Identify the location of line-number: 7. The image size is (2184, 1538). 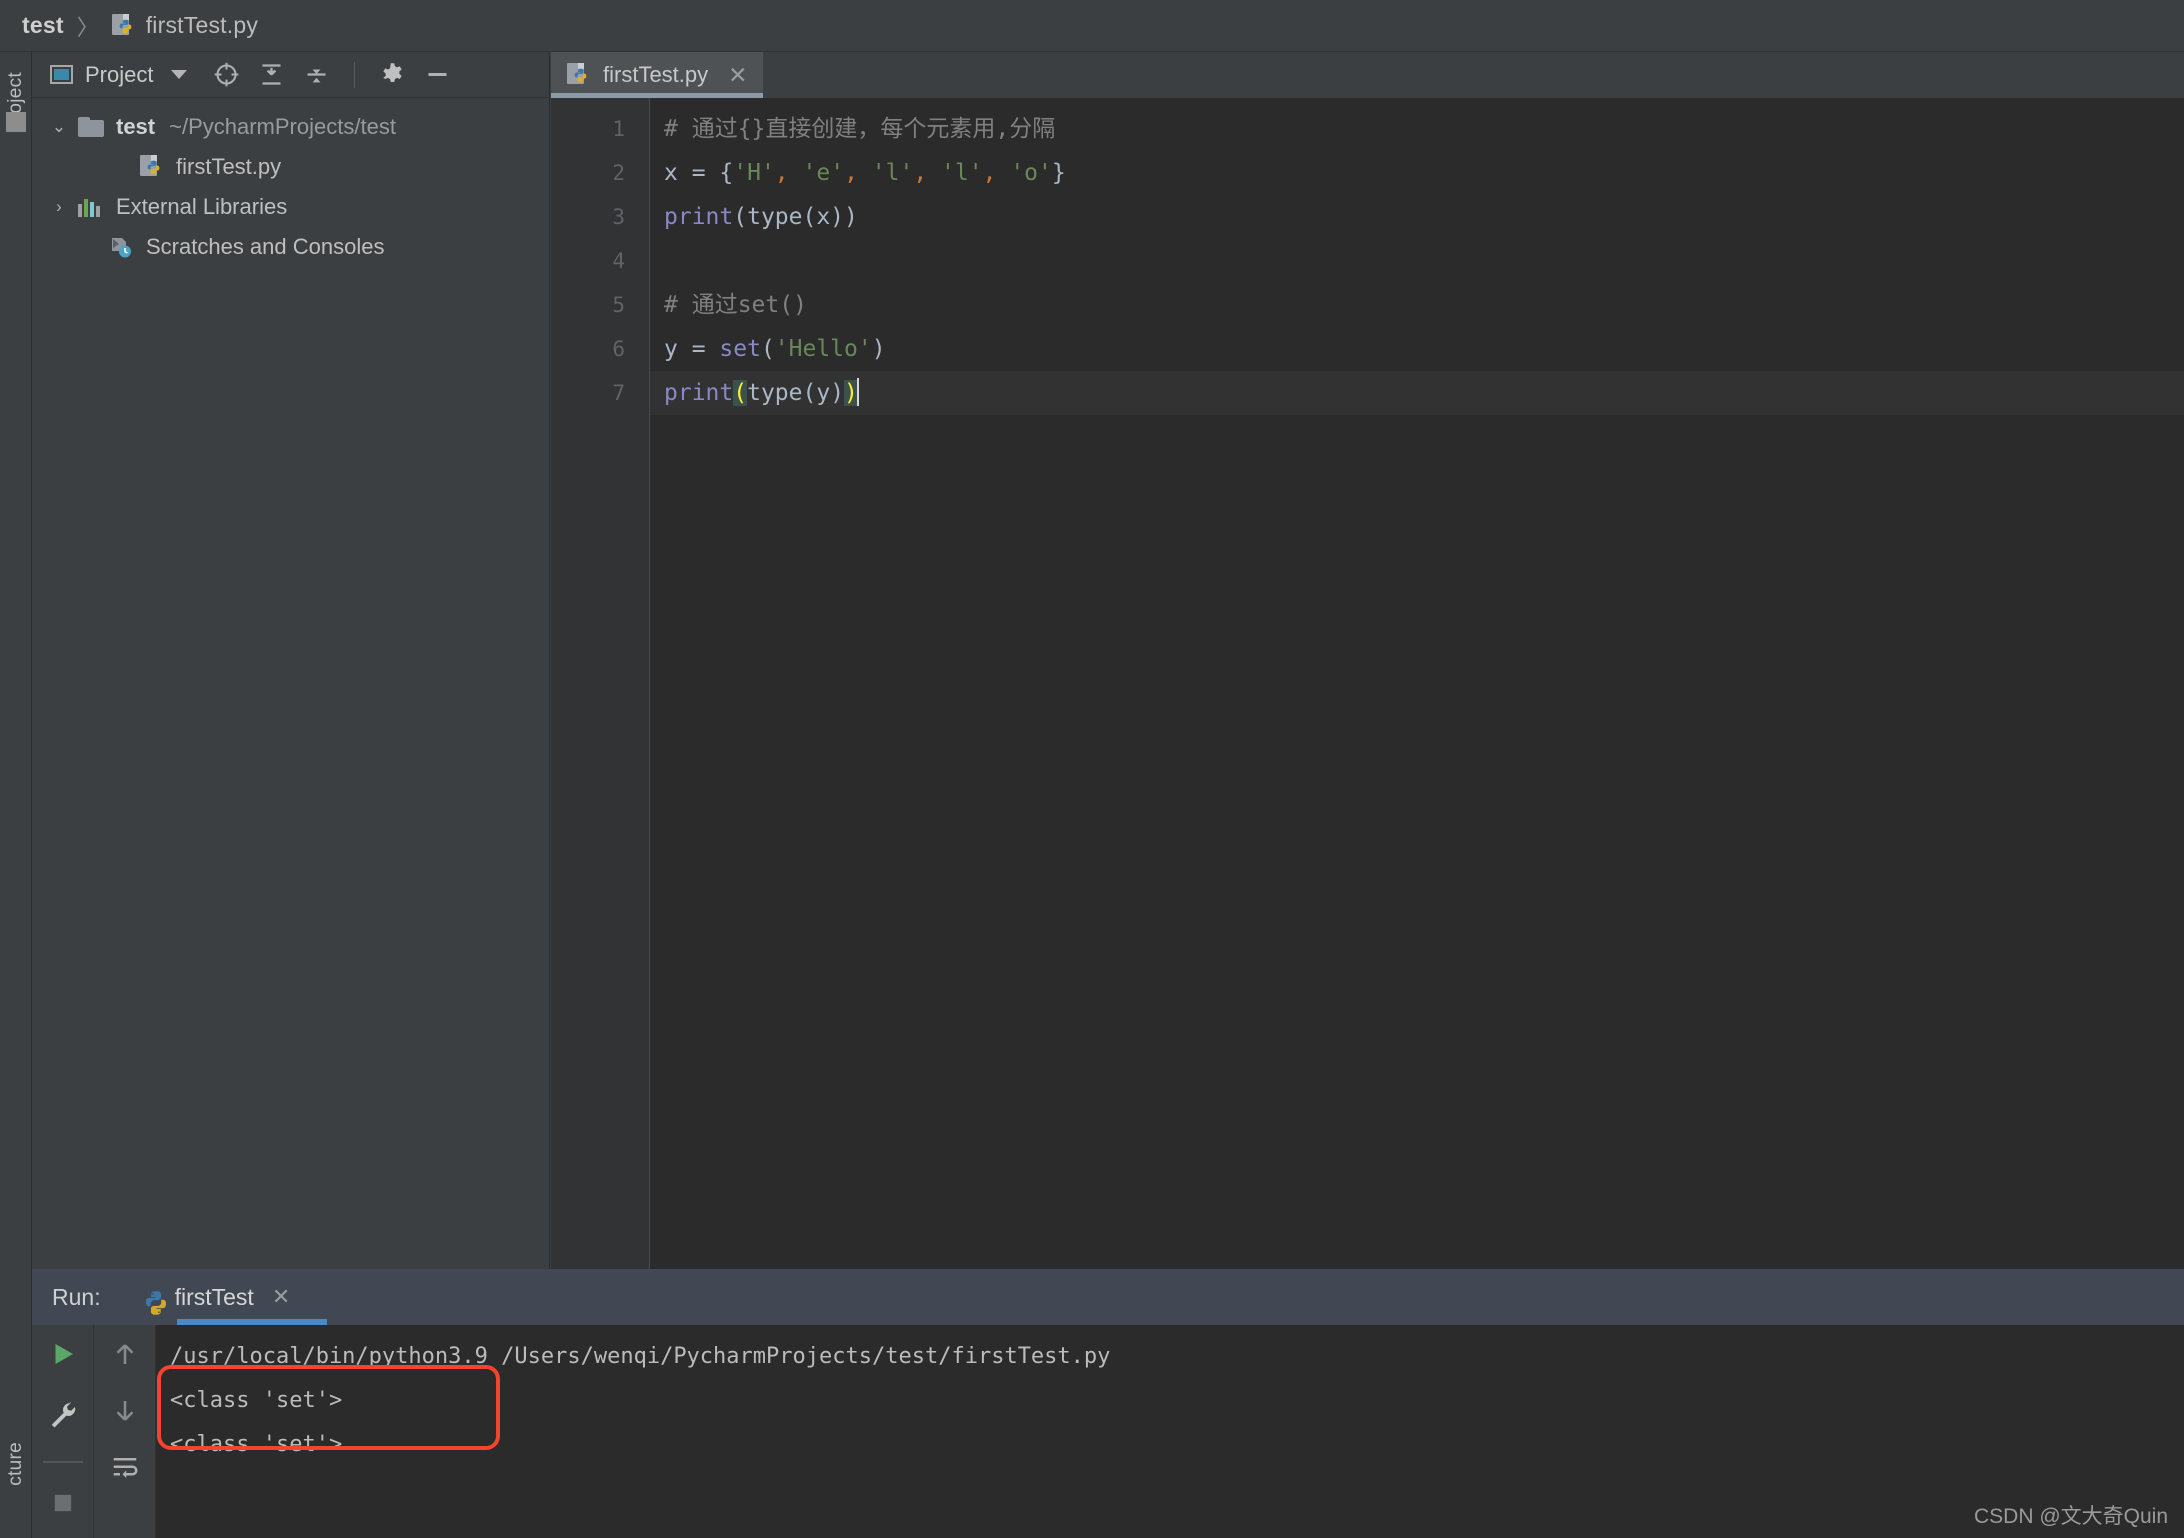
(618, 393).